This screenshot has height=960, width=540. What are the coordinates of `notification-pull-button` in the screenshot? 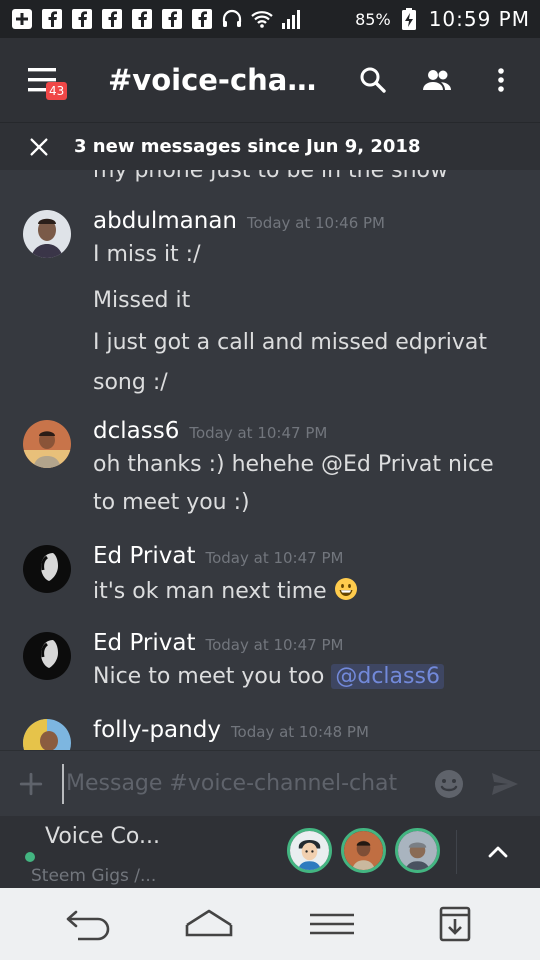 It's located at (455, 924).